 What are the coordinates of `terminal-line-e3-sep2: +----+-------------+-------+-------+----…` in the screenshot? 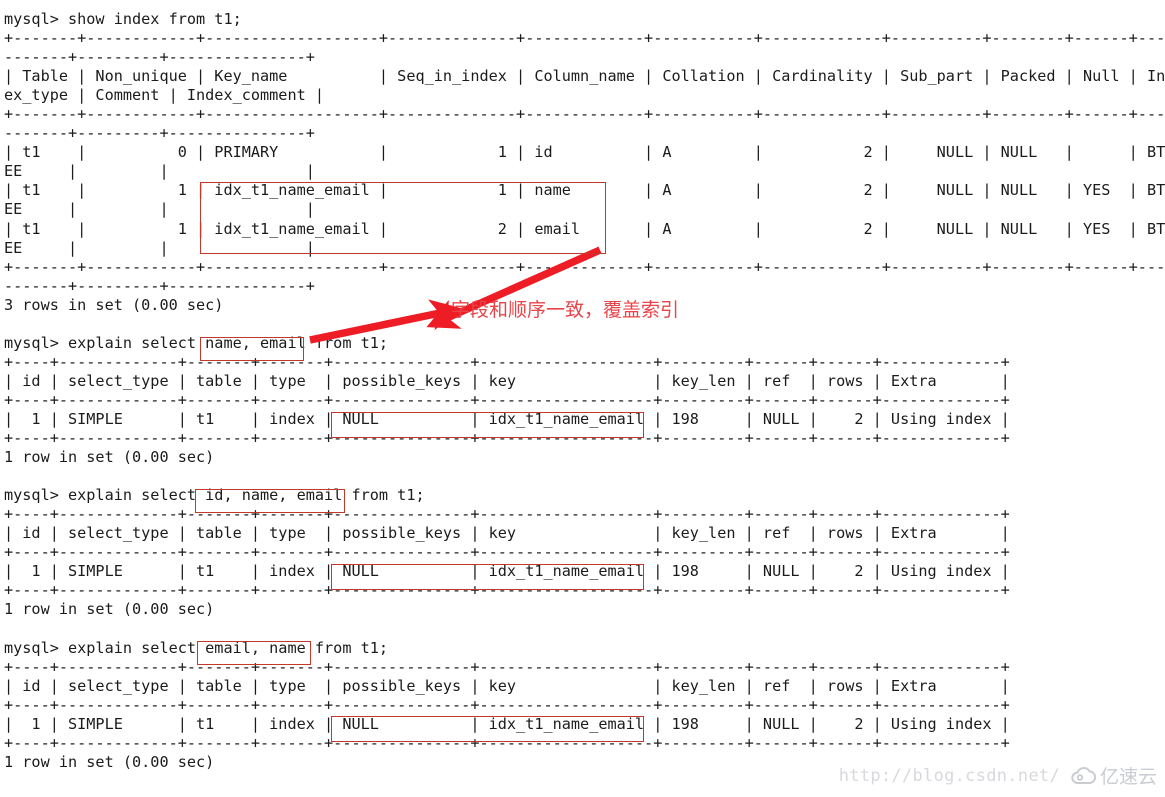 It's located at (507, 704).